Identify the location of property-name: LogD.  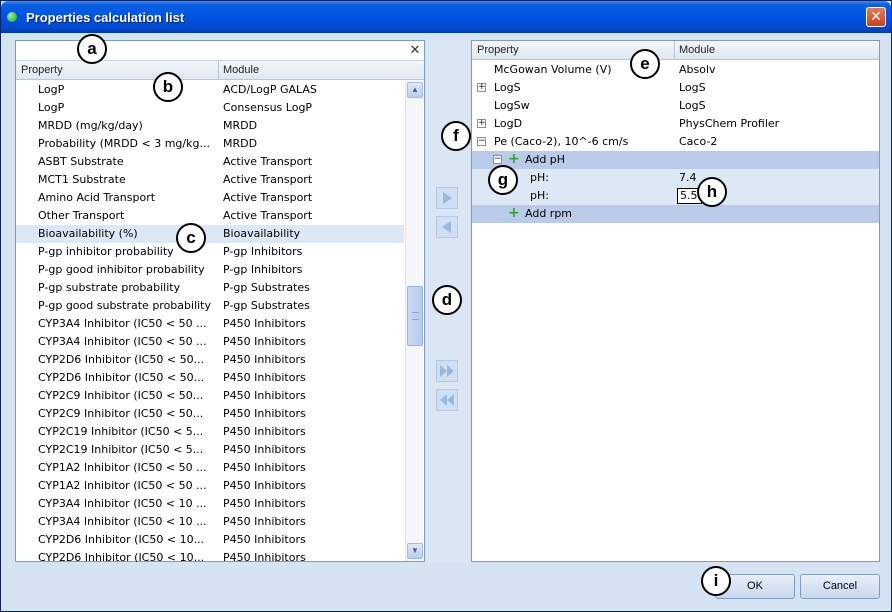
(508, 123).